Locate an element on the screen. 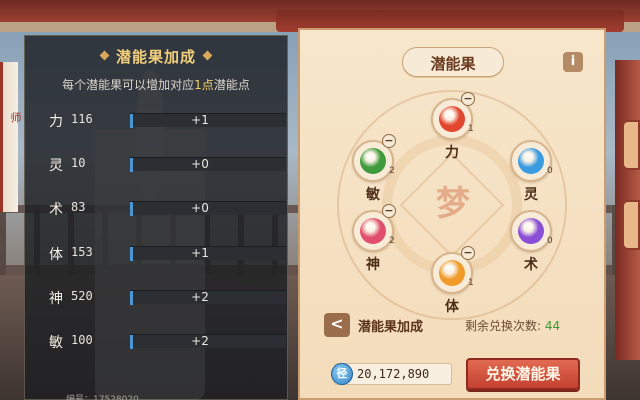 This screenshot has width=640, height=400. remaining-exchanges: 剩余兑换次数: 44 is located at coordinates (512, 325).